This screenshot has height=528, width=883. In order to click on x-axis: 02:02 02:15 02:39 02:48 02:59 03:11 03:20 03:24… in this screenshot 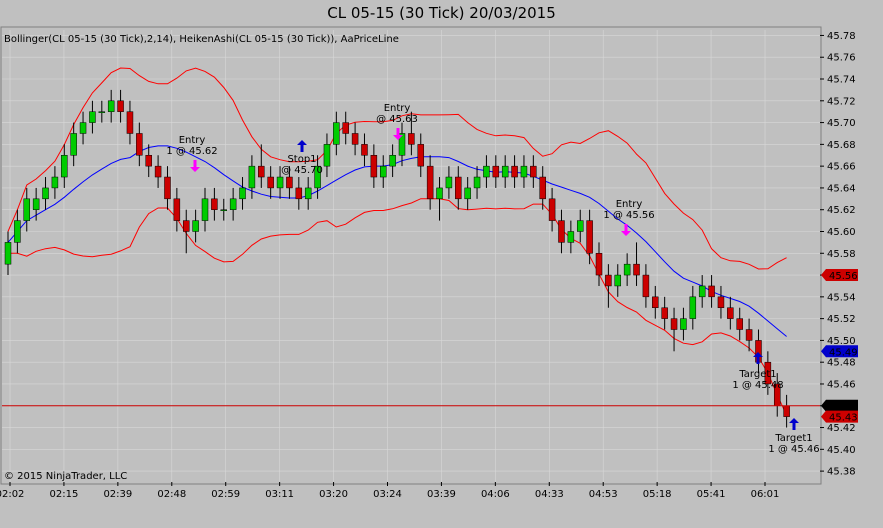, I will do `click(389, 491)`.